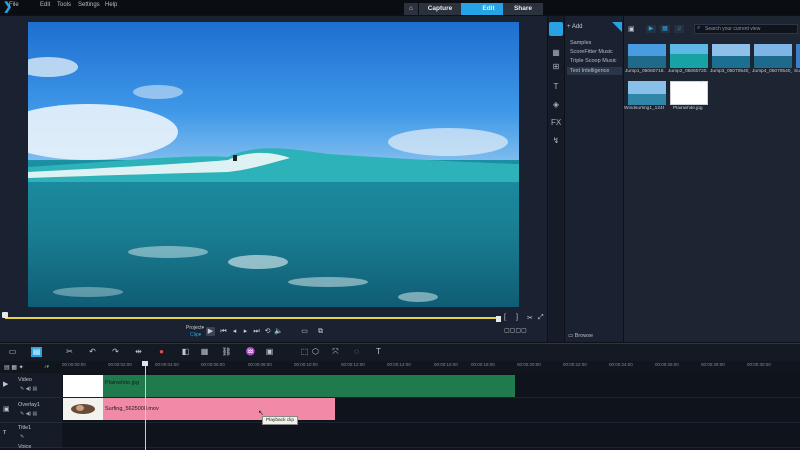 The height and width of the screenshot is (450, 800). I want to click on mask-icon: ⬡, so click(315, 352).